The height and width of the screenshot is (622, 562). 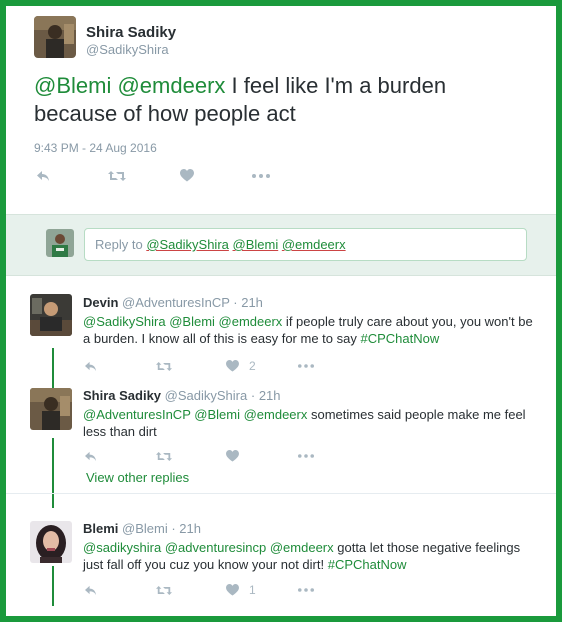 What do you see at coordinates (252, 590) in the screenshot?
I see `like-count: 1` at bounding box center [252, 590].